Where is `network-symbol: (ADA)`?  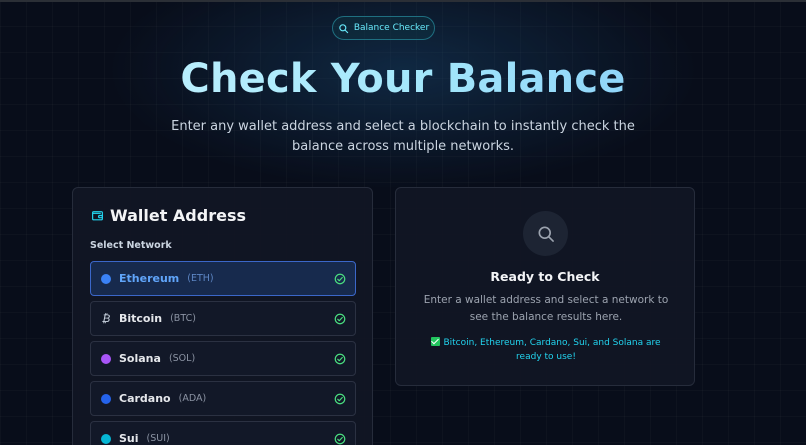
network-symbol: (ADA) is located at coordinates (192, 398).